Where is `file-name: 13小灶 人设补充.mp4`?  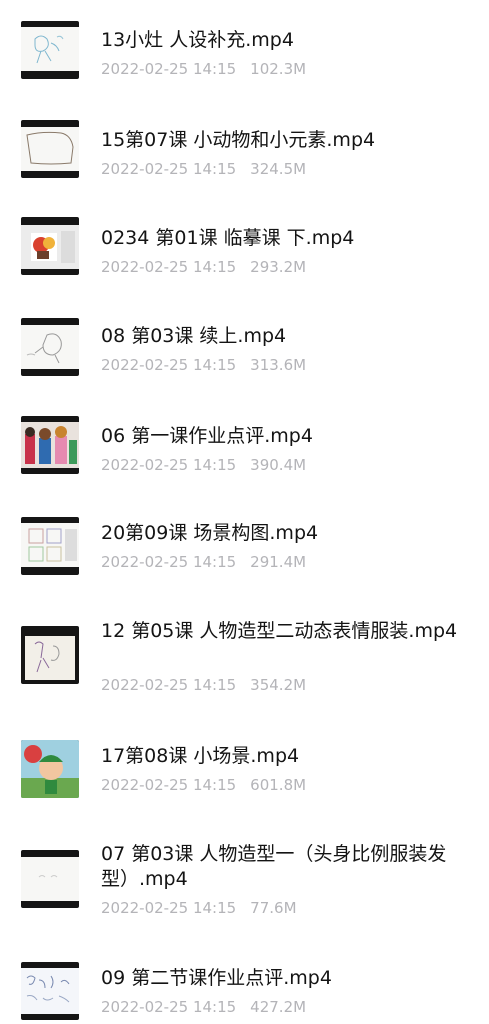
file-name: 13小灶 人设补充.mp4 is located at coordinates (197, 40).